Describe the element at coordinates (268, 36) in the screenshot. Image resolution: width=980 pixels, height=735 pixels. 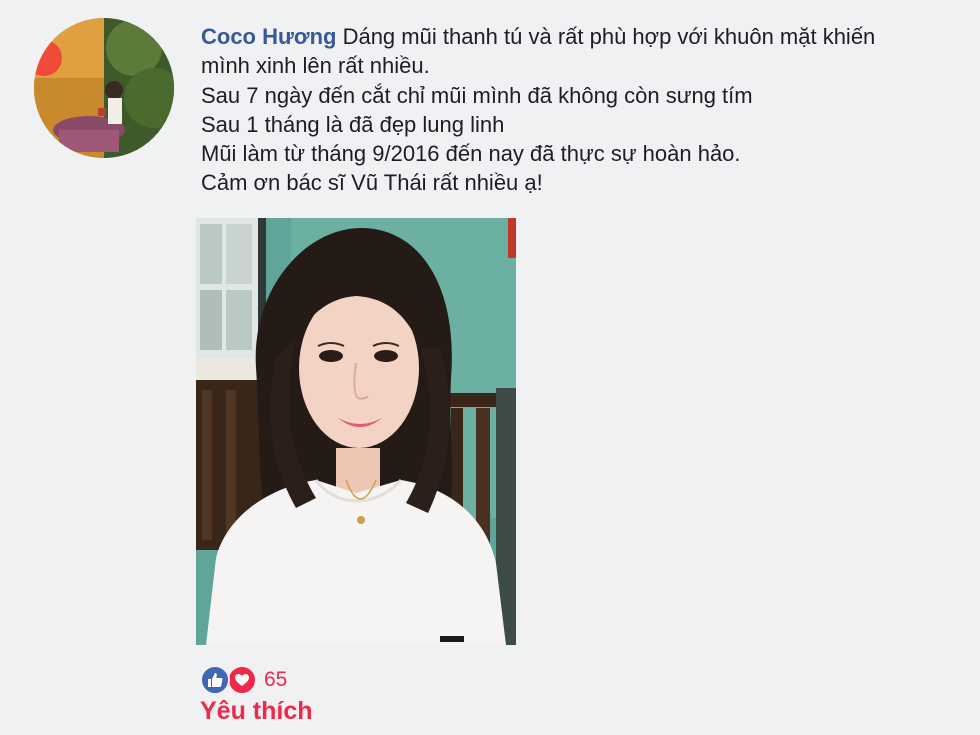
I see `author-name-link: Coco Hương` at that location.